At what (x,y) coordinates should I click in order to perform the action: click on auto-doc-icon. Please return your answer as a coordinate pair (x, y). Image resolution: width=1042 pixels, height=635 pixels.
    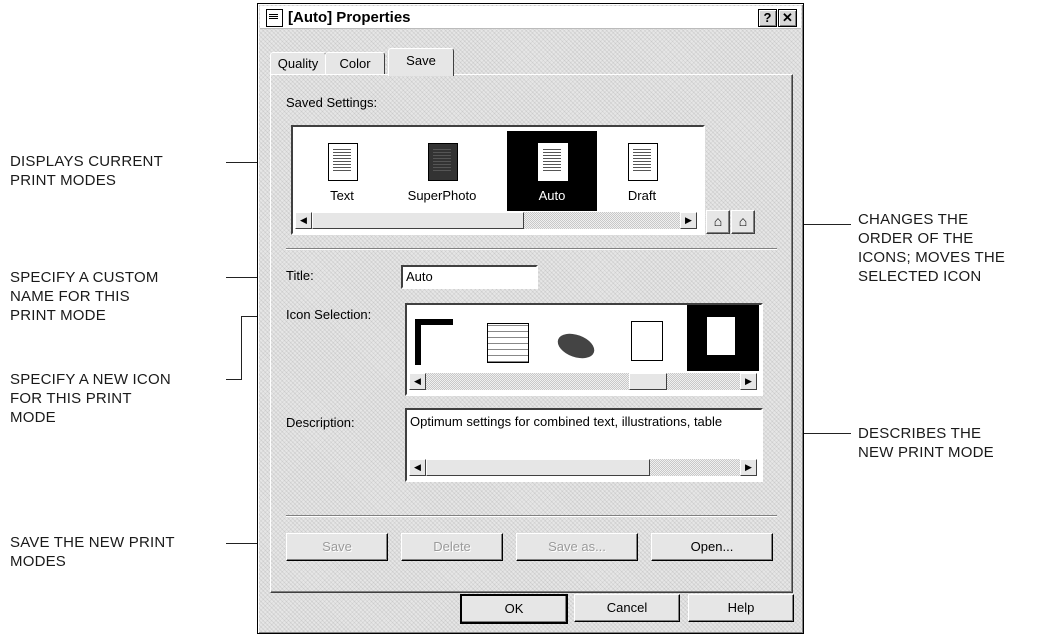
    Looking at the image, I should click on (721, 336).